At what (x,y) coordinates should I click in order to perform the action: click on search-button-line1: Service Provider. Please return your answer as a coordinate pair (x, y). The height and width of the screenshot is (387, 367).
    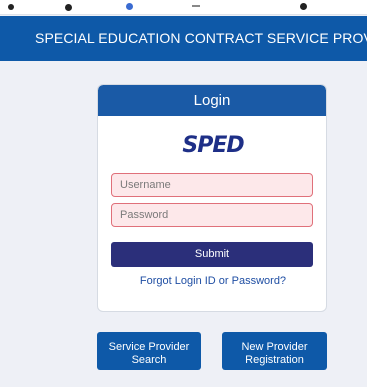
    Looking at the image, I should click on (149, 347).